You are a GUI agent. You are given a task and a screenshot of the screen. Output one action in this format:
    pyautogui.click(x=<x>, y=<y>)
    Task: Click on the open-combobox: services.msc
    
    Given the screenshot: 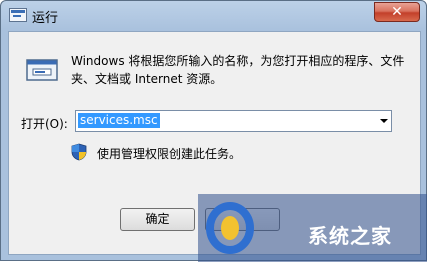 What is the action you would take?
    pyautogui.click(x=233, y=121)
    